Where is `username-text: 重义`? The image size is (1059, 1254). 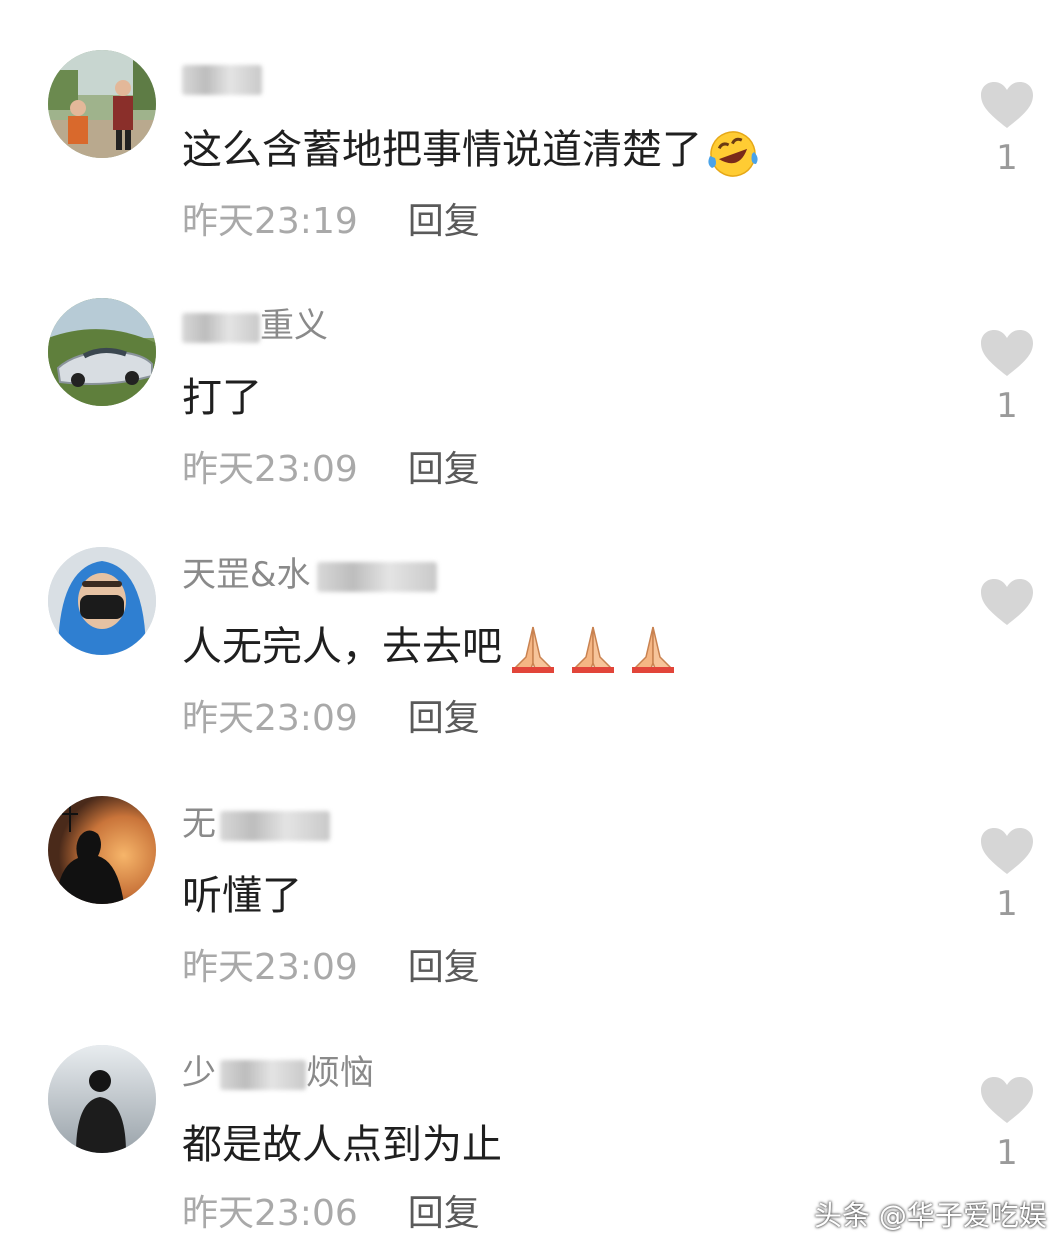
username-text: 重义 is located at coordinates (294, 326).